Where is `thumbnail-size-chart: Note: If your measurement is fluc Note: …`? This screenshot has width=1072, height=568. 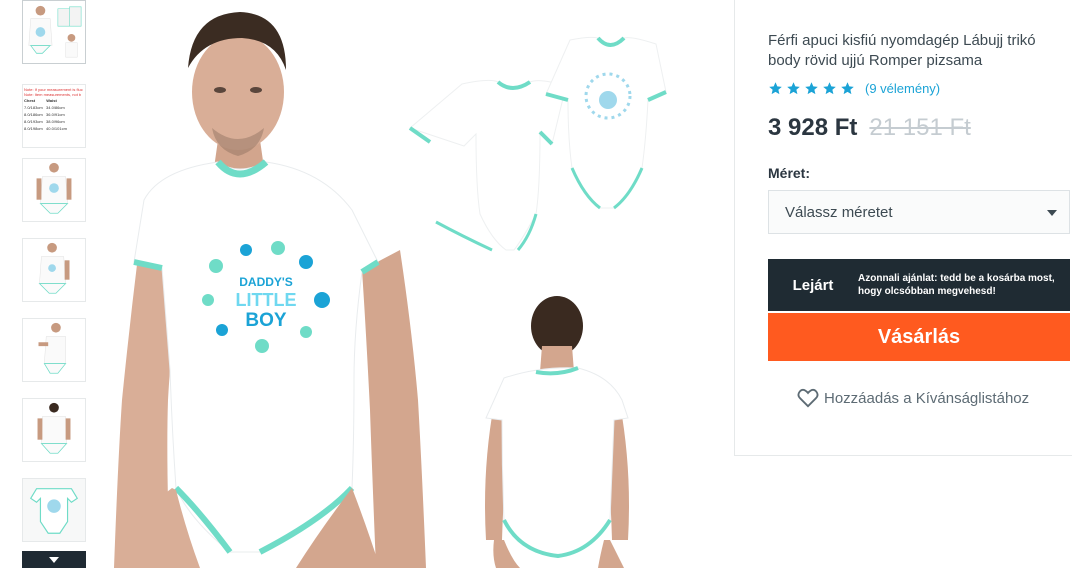
thumbnail-size-chart: Note: If your measurement is fluc Note: … is located at coordinates (54, 116).